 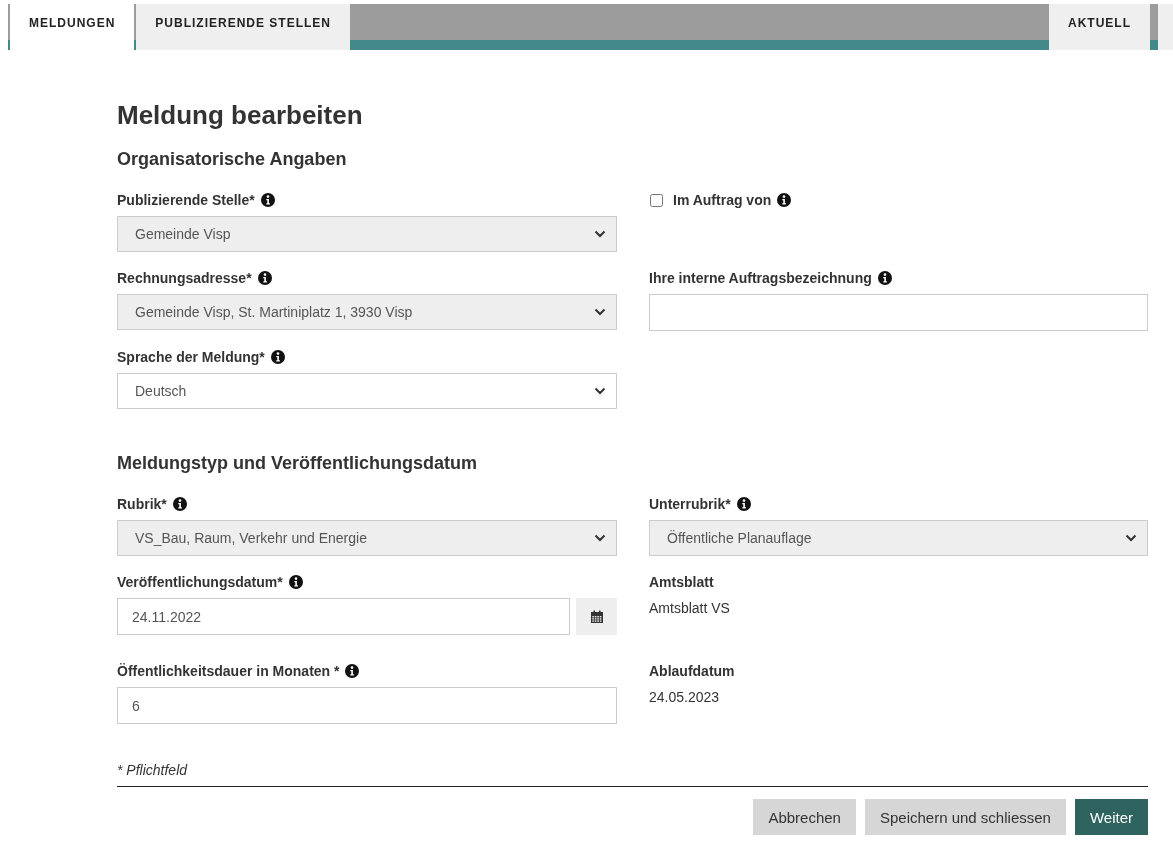 What do you see at coordinates (632, 774) in the screenshot?
I see `footnote: * Pflichtfeld` at bounding box center [632, 774].